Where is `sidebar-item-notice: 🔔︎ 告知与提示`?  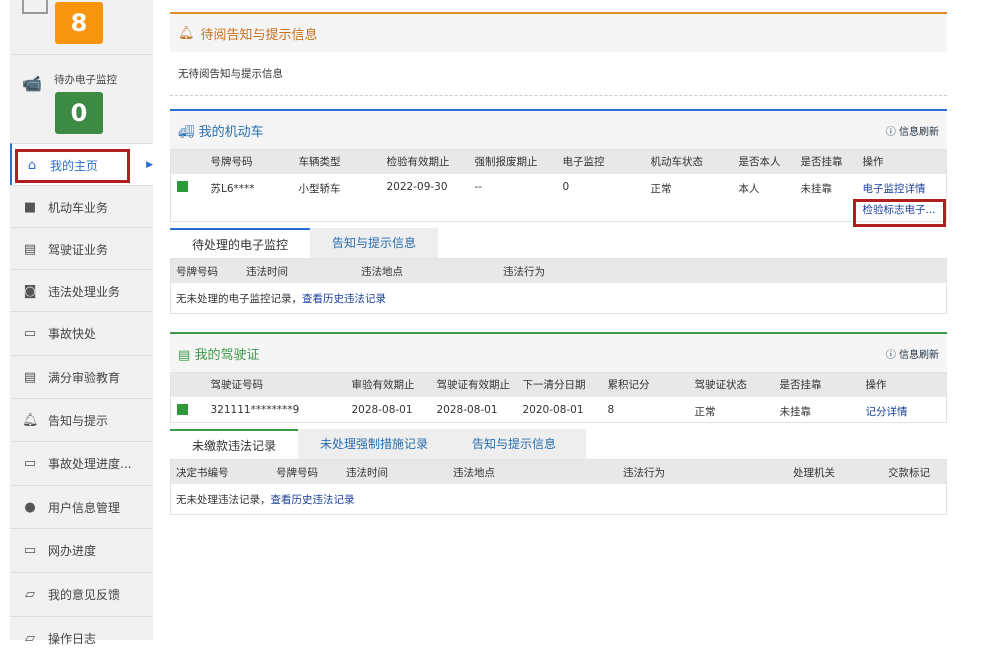 sidebar-item-notice: 🔔︎ 告知与提示 is located at coordinates (81, 419).